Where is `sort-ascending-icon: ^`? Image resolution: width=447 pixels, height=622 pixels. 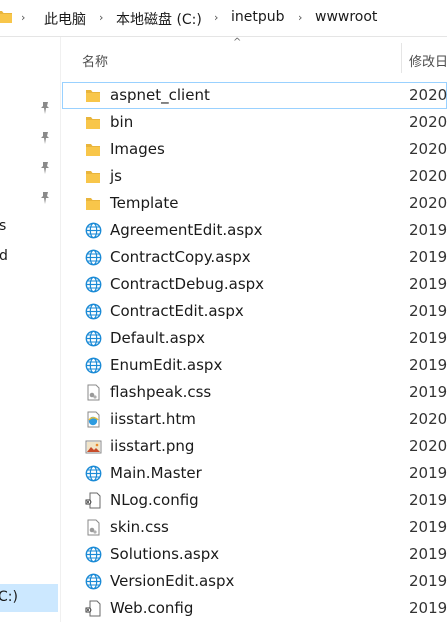 sort-ascending-icon: ^ is located at coordinates (237, 42).